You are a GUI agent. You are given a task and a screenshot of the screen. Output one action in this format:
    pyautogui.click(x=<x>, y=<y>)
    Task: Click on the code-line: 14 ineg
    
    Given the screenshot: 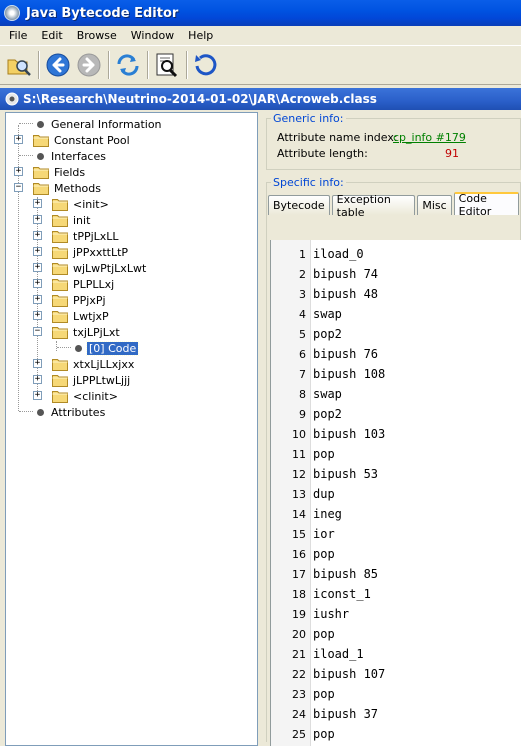 What is the action you would take?
    pyautogui.click(x=396, y=514)
    